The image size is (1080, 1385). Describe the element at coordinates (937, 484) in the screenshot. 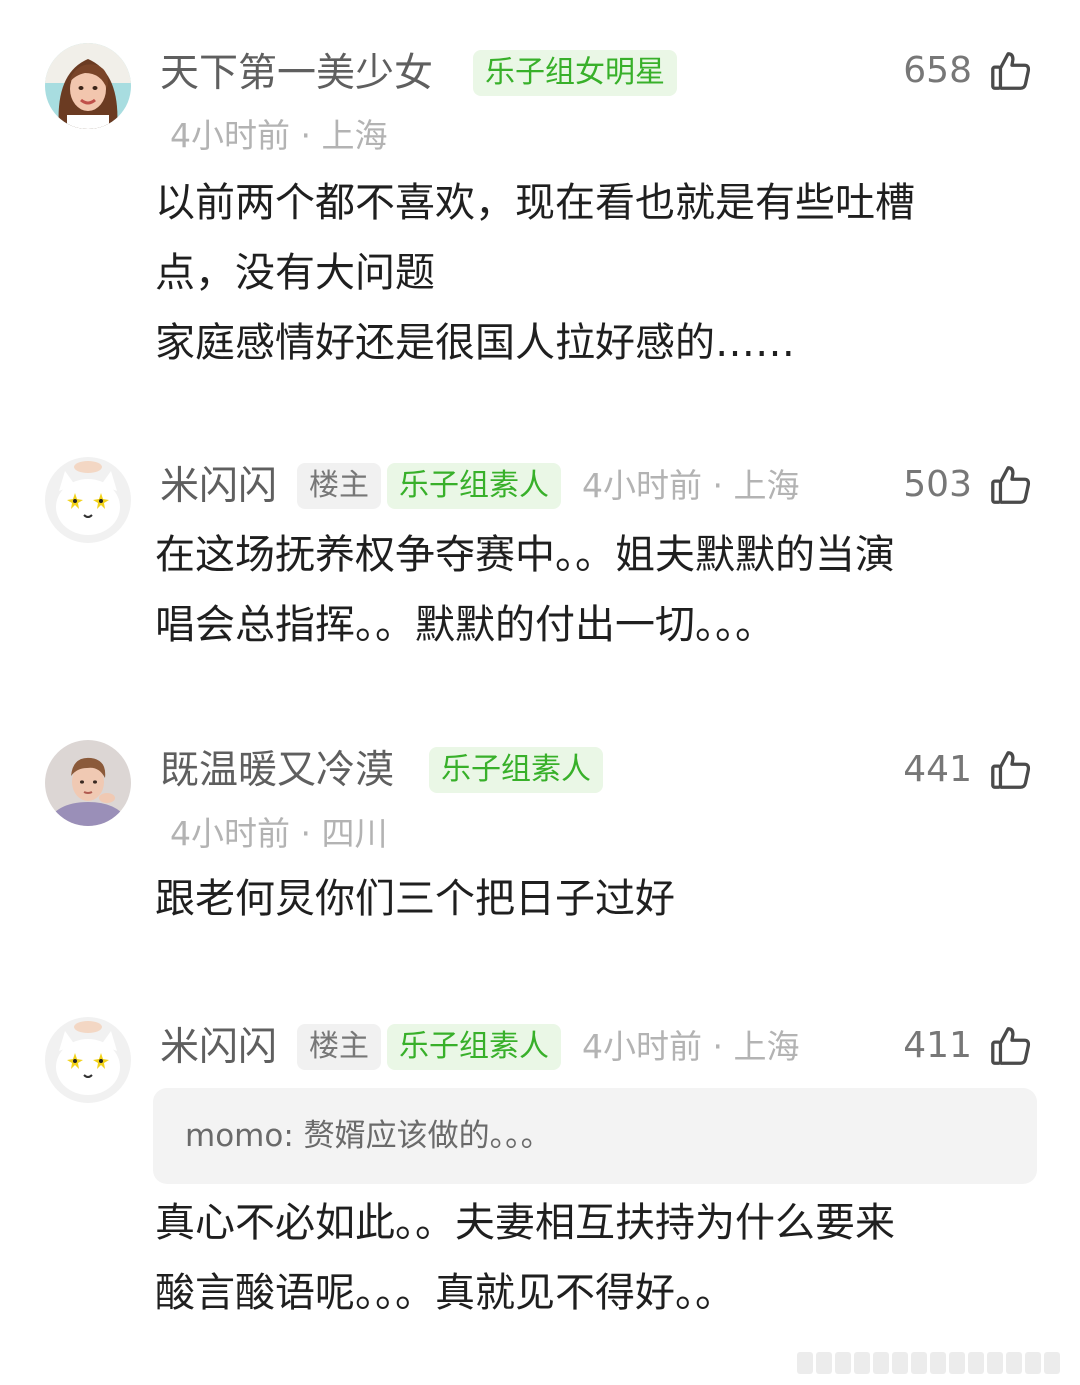

I see `like-count: 503` at that location.